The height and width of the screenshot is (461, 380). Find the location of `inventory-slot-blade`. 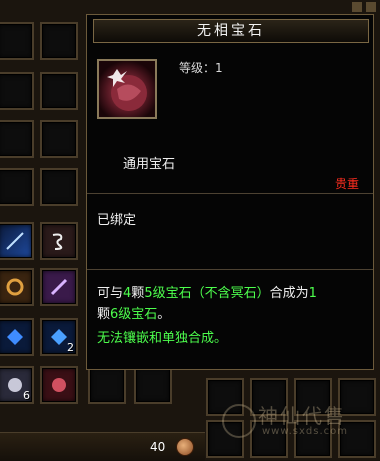

inventory-slot-blade is located at coordinates (17, 241).